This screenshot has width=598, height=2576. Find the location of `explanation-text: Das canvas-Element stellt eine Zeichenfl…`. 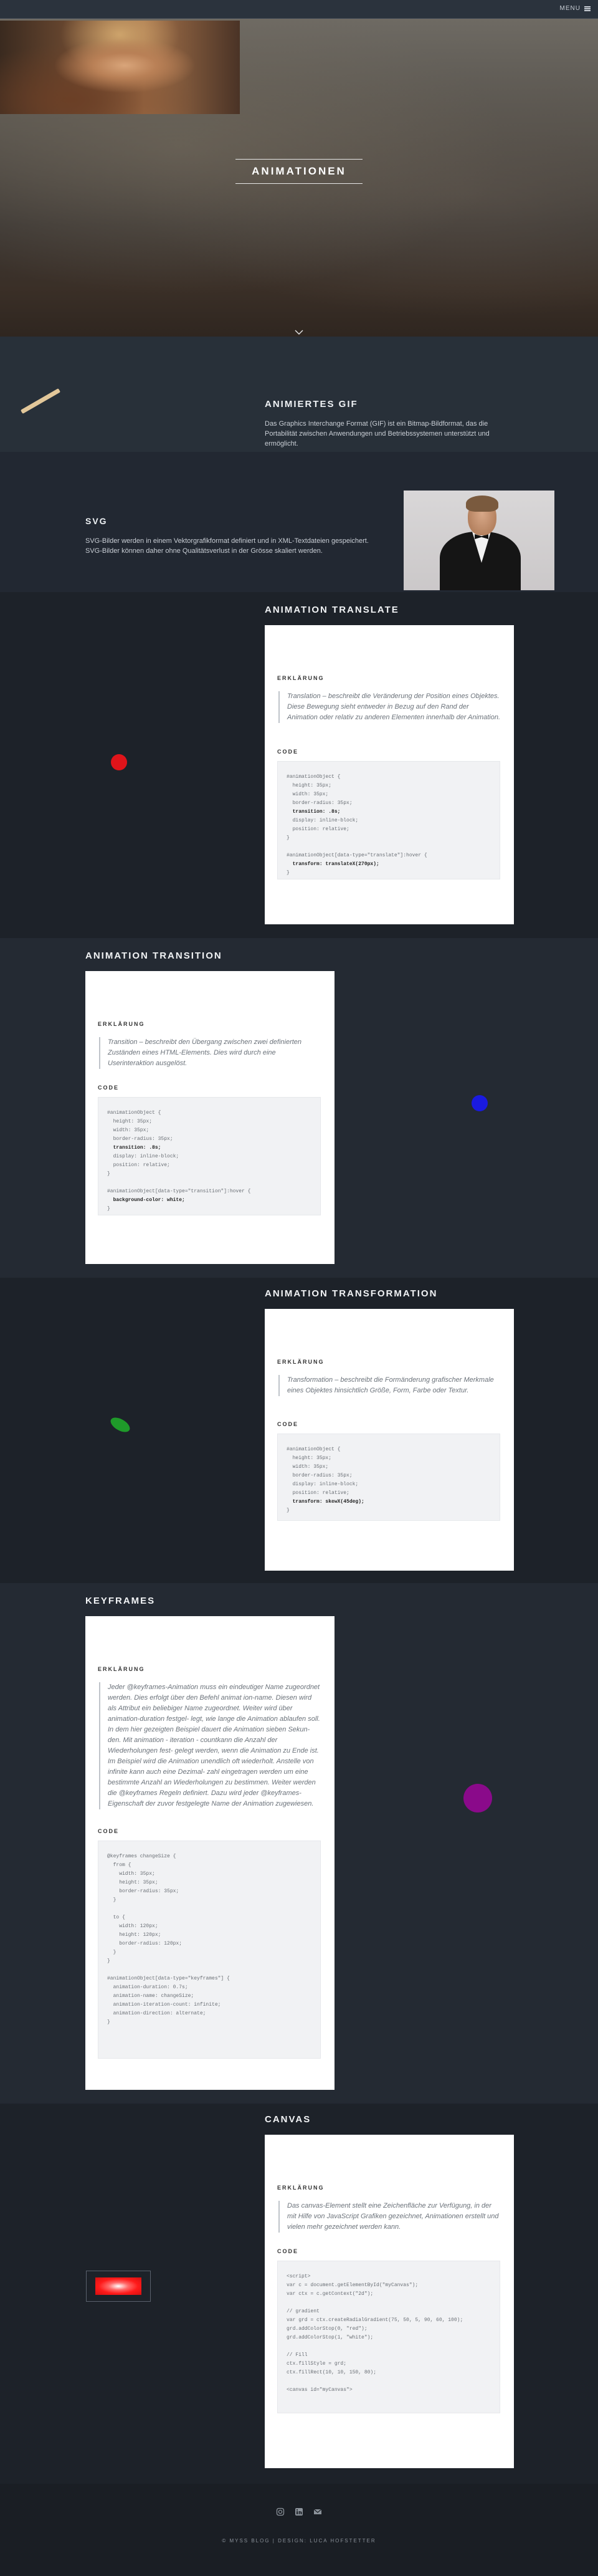

explanation-text: Das canvas-Element stellt eine Zeichenfl… is located at coordinates (389, 2217).